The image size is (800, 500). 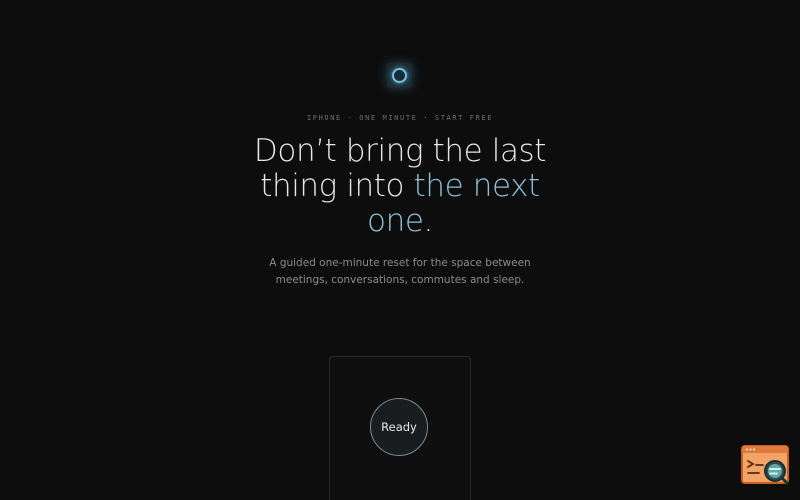 I want to click on eyebrow-text: IPHONE · ONE MINUTE · START FREE, so click(x=400, y=118).